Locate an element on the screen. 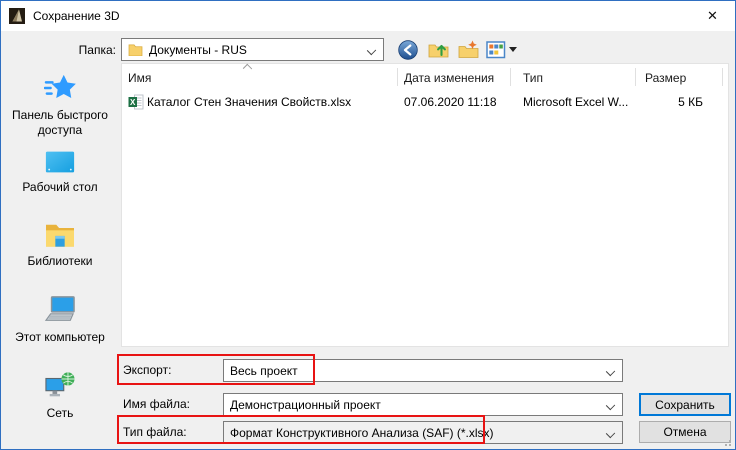  save-button: Сохранить is located at coordinates (685, 404).